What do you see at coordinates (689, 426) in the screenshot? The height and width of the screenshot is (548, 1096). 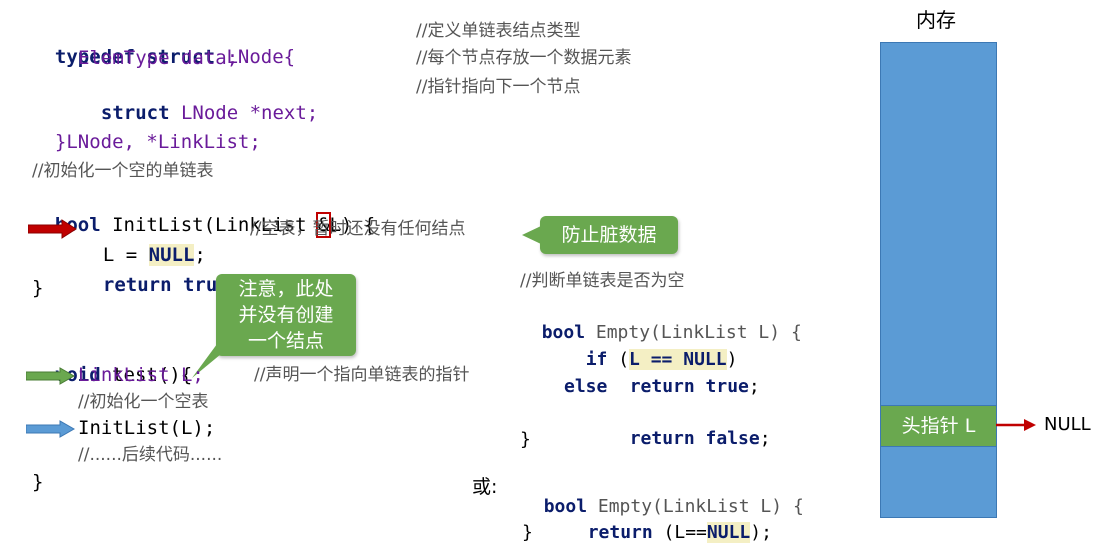 I see `empty1-return-false: return false;` at bounding box center [689, 426].